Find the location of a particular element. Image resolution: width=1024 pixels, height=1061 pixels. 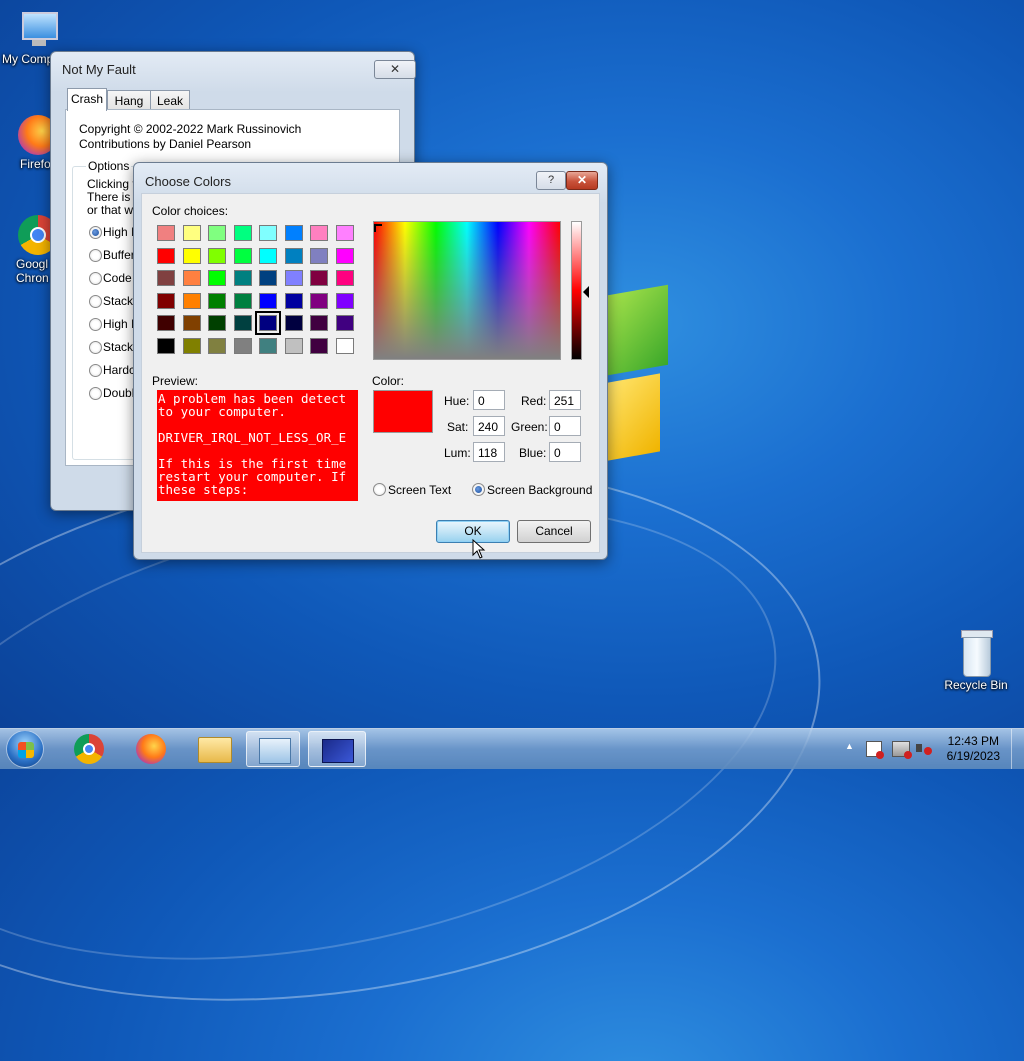

firefox-icon is located at coordinates (151, 749).